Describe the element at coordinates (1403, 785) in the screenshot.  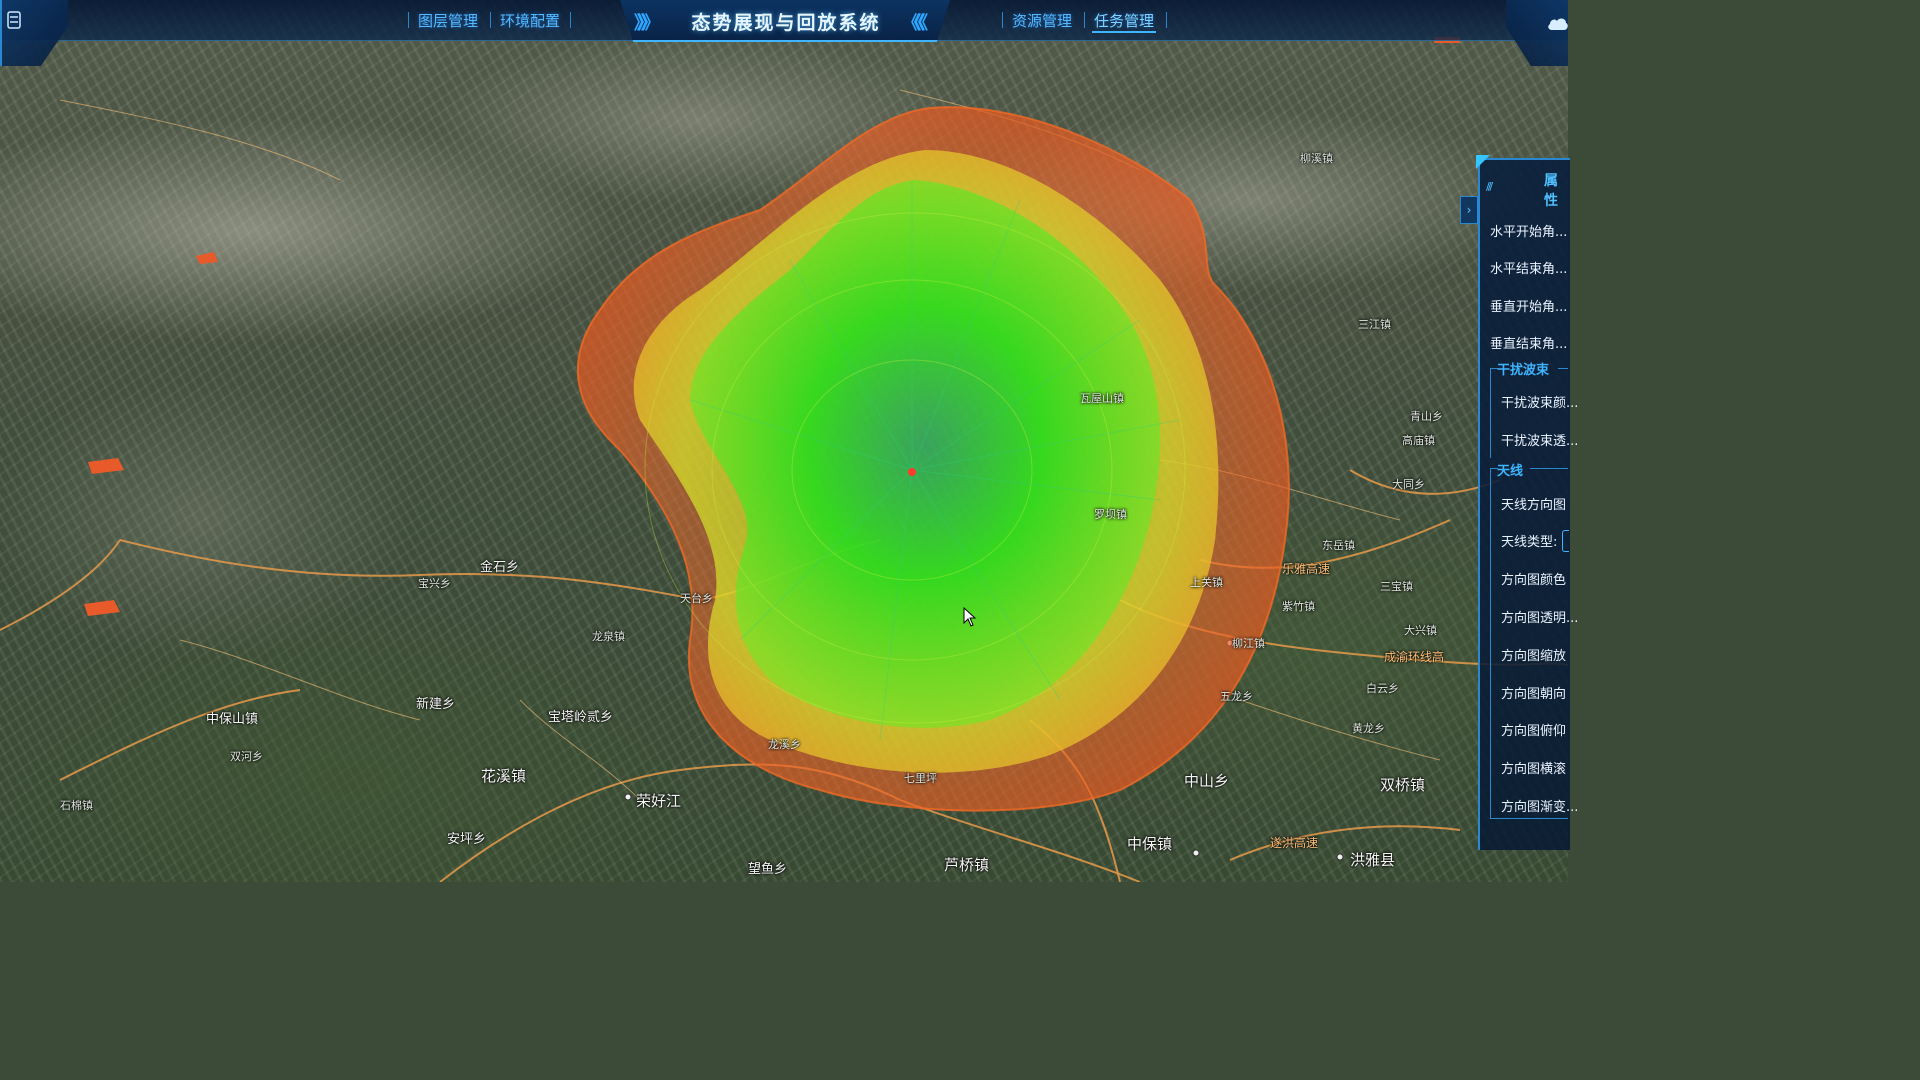
I see `map-label: 双桥镇` at that location.